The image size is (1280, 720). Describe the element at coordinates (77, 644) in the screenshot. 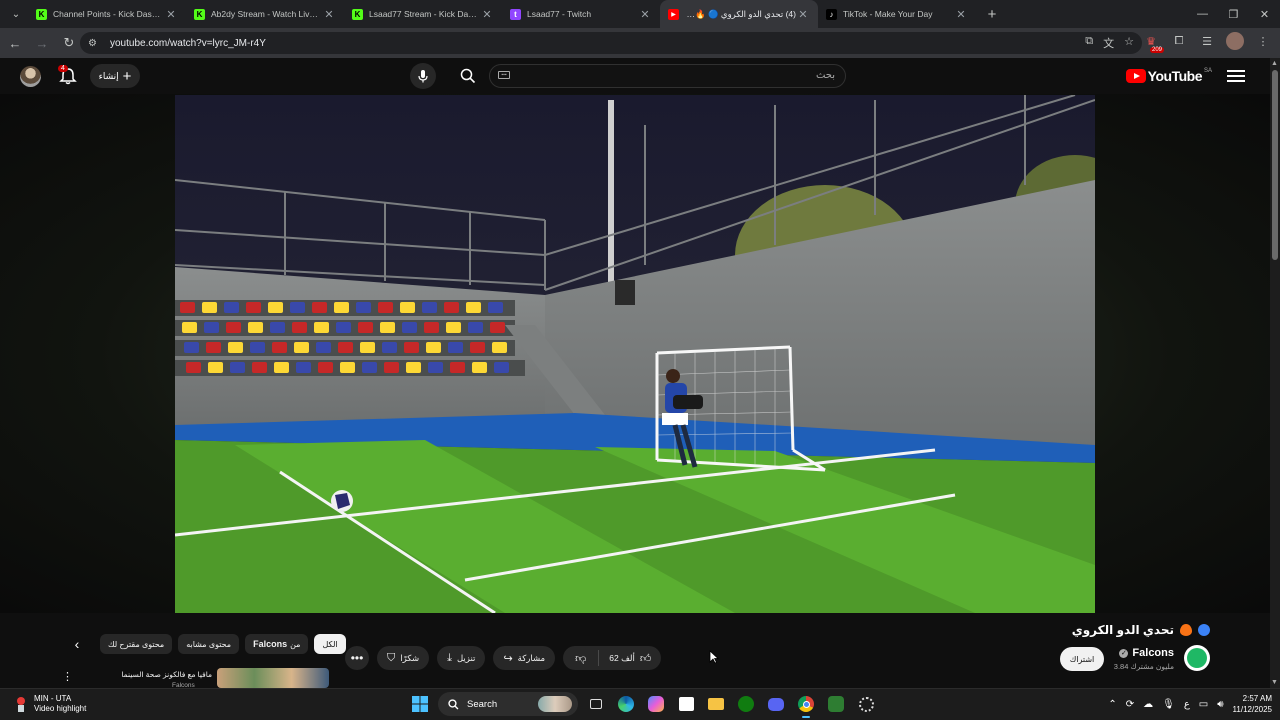

I see `chevron-left-icon: ‹` at that location.